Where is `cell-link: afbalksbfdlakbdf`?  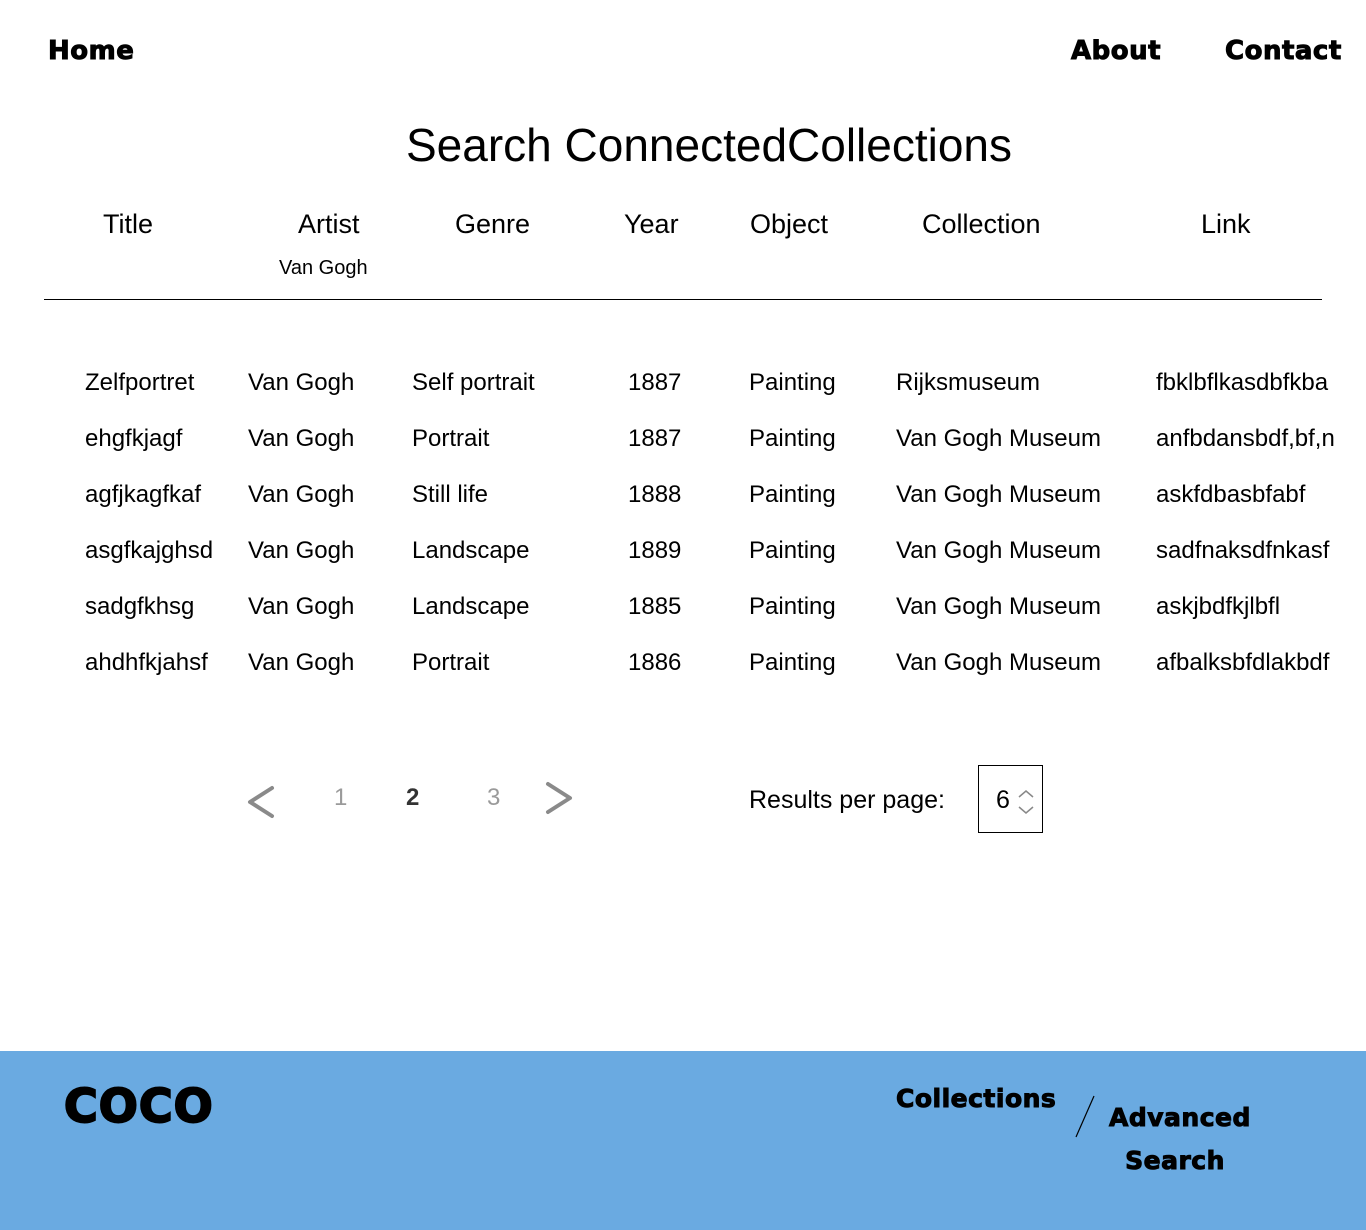 cell-link: afbalksbfdlakbdf is located at coordinates (1242, 663).